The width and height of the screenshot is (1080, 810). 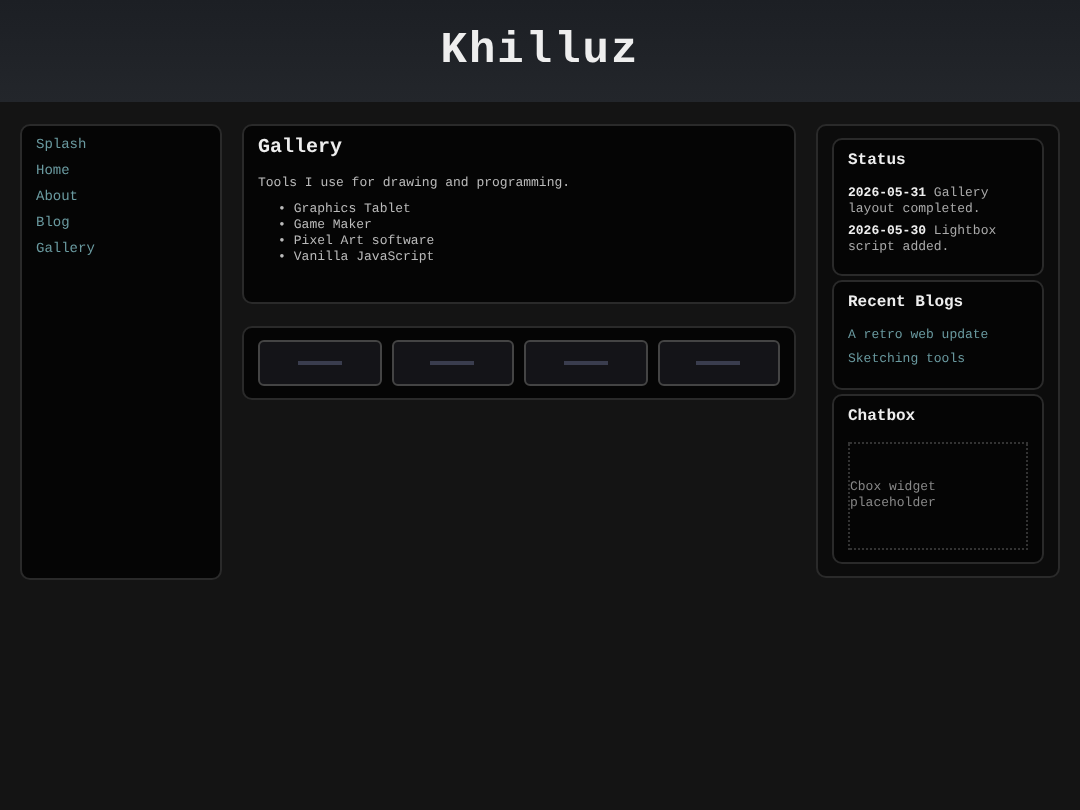 What do you see at coordinates (878, 161) in the screenshot?
I see `card-title: Status` at bounding box center [878, 161].